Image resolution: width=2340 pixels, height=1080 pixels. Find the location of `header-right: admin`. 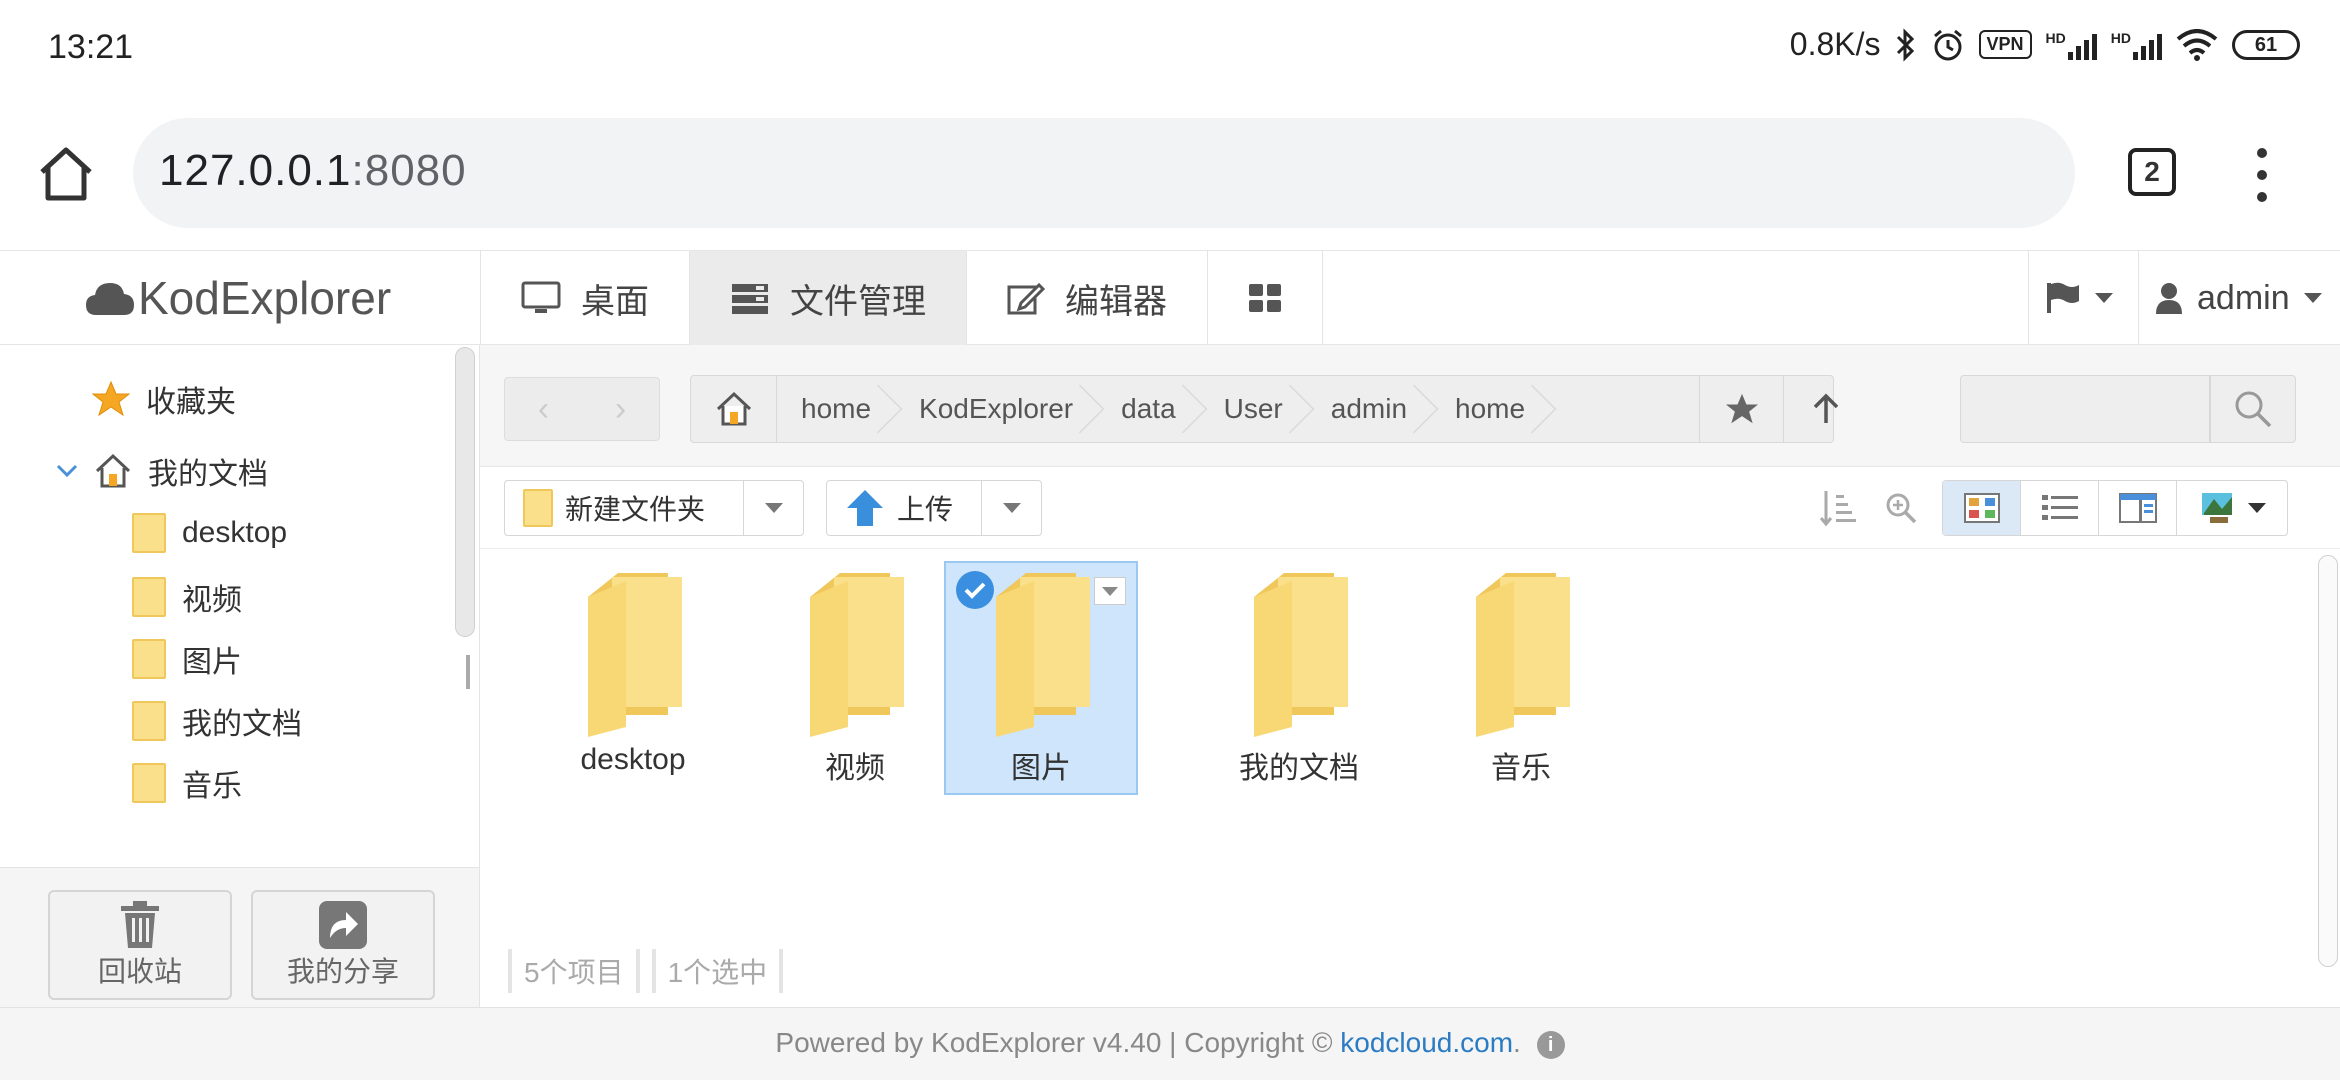

header-right: admin is located at coordinates (2184, 298).